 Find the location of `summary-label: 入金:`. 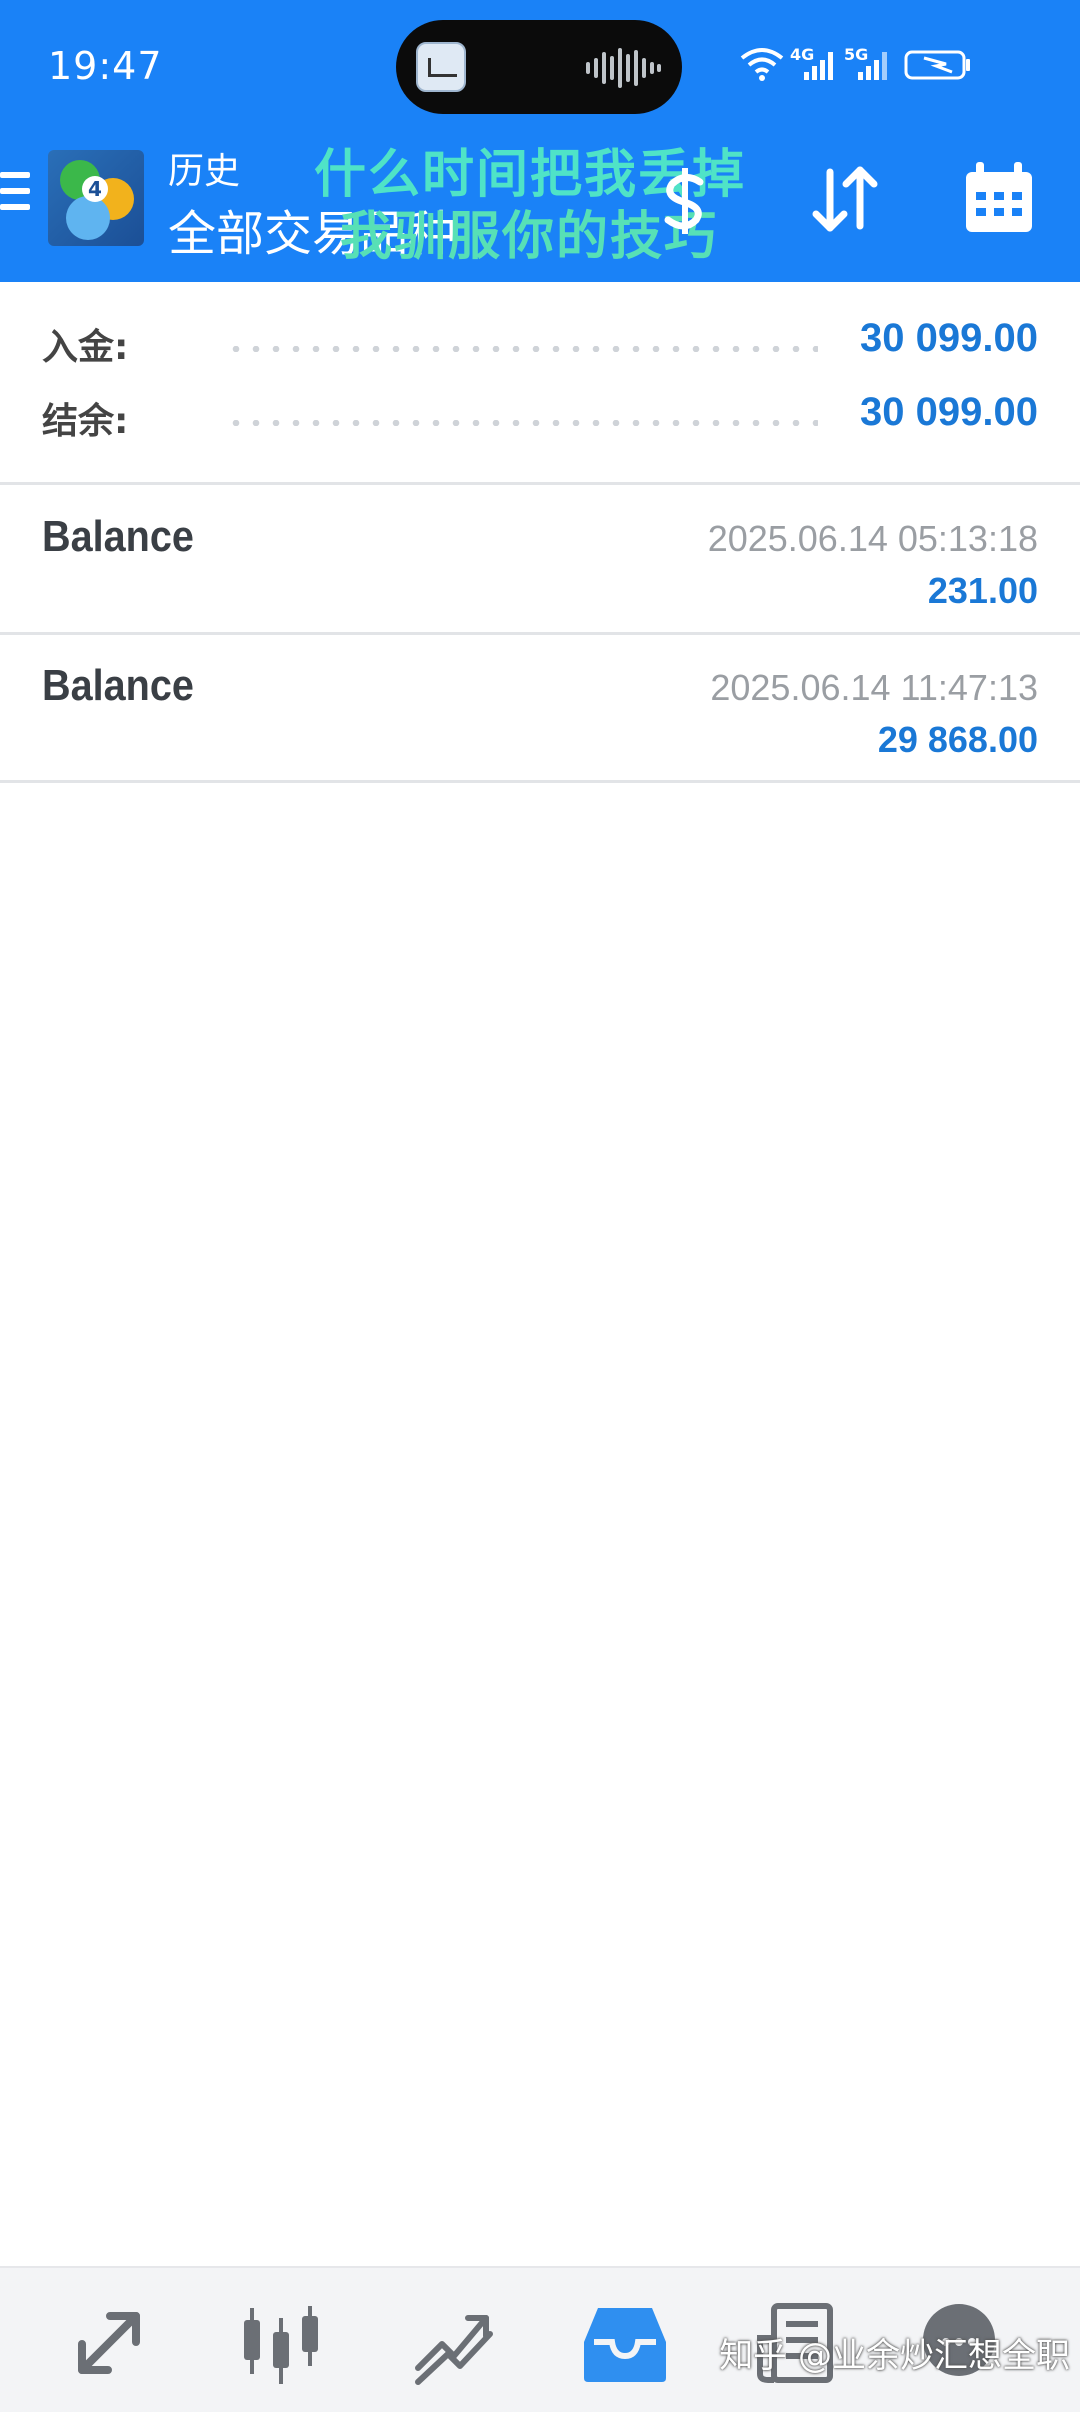

summary-label: 入金: is located at coordinates (85, 347).